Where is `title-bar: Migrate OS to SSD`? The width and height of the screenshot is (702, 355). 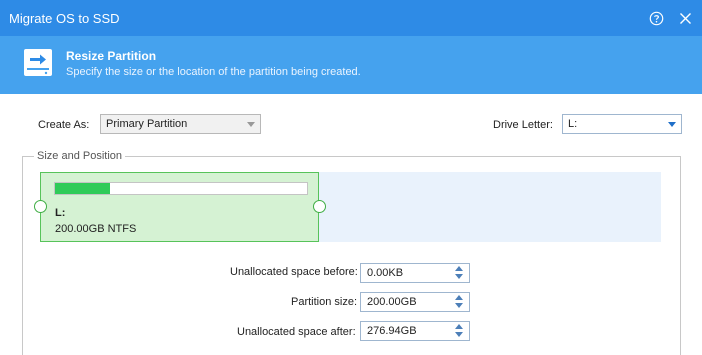
title-bar: Migrate OS to SSD is located at coordinates (351, 18).